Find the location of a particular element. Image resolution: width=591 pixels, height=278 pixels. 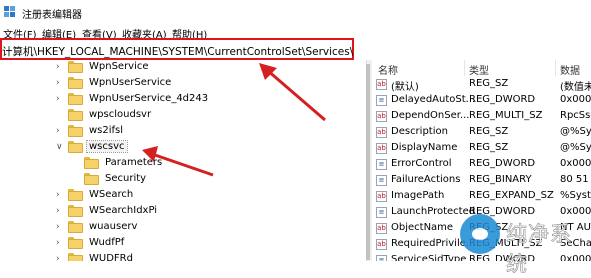

tree-item-label: WSearch is located at coordinates (111, 194).